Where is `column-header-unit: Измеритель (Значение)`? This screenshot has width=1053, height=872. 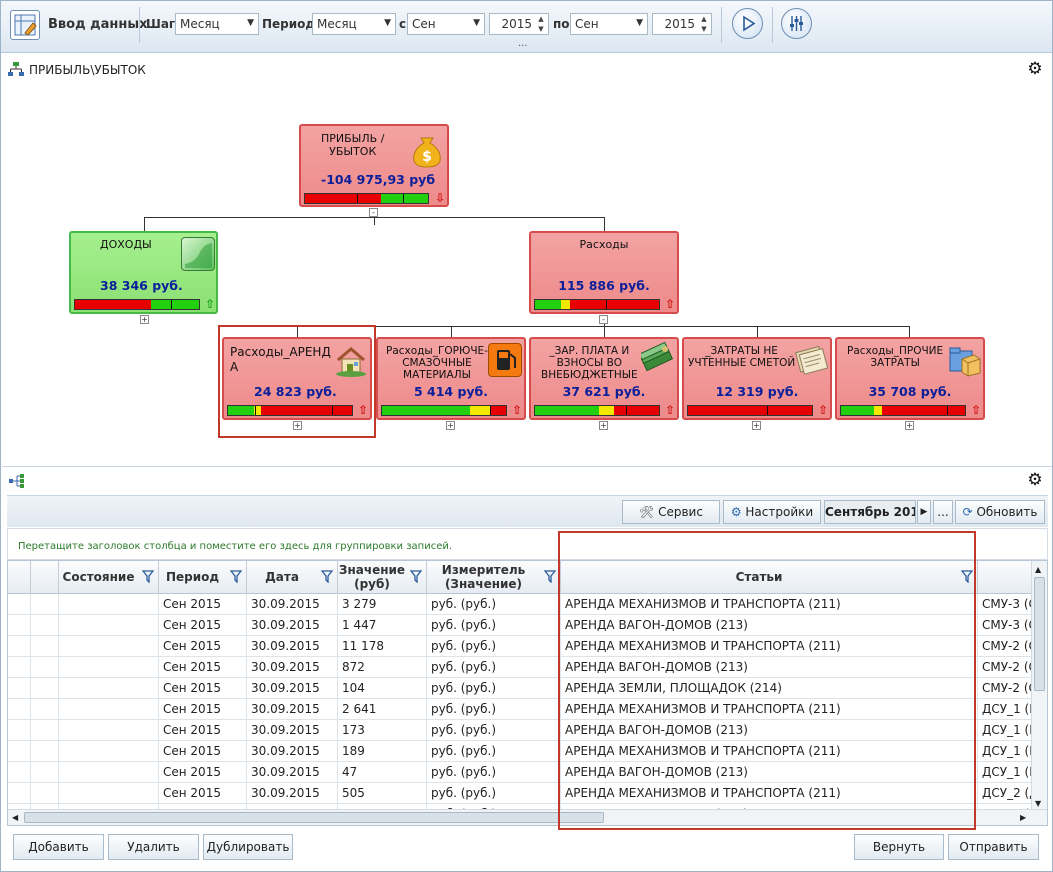 column-header-unit: Измеритель (Значение) is located at coordinates (494, 577).